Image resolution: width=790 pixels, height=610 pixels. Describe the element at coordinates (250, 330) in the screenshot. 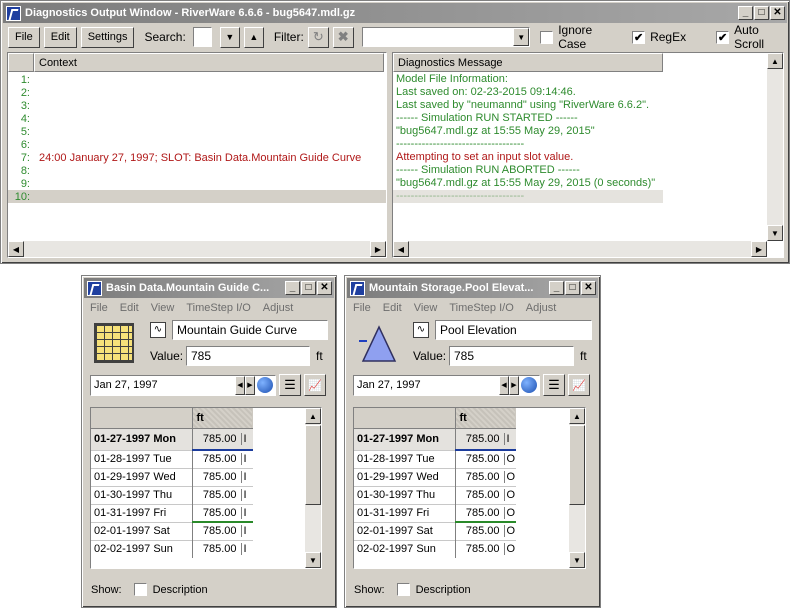

I see `slot-name-field: Mountain Guide Curve` at that location.